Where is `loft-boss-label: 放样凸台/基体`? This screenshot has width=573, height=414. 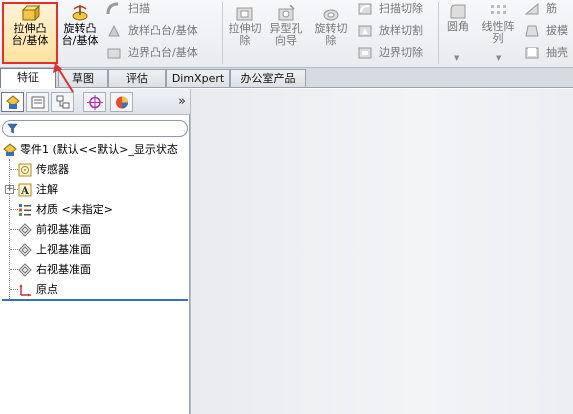
loft-boss-label: 放样凸台/基体 is located at coordinates (163, 30).